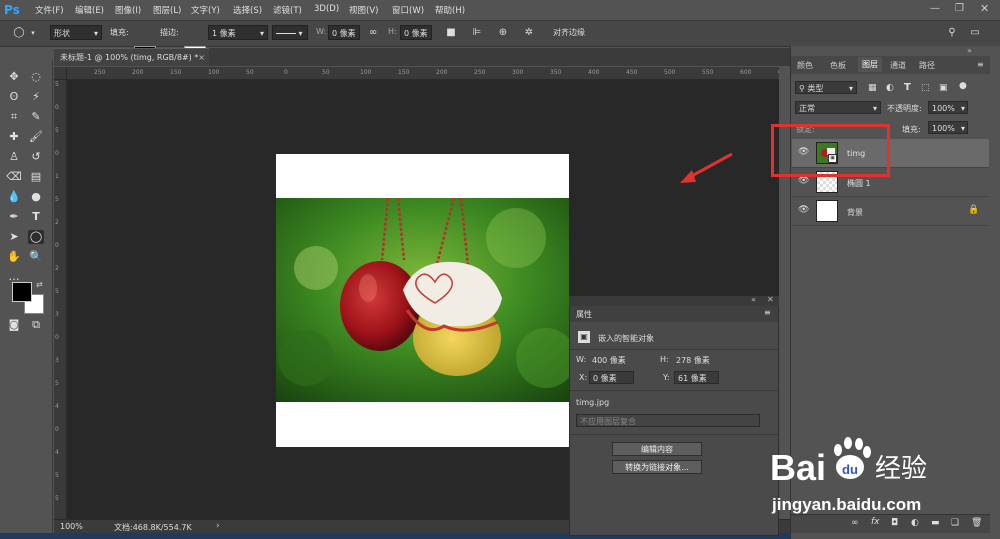  What do you see at coordinates (477, 33) in the screenshot?
I see `path-align-icon: ⊫` at bounding box center [477, 33].